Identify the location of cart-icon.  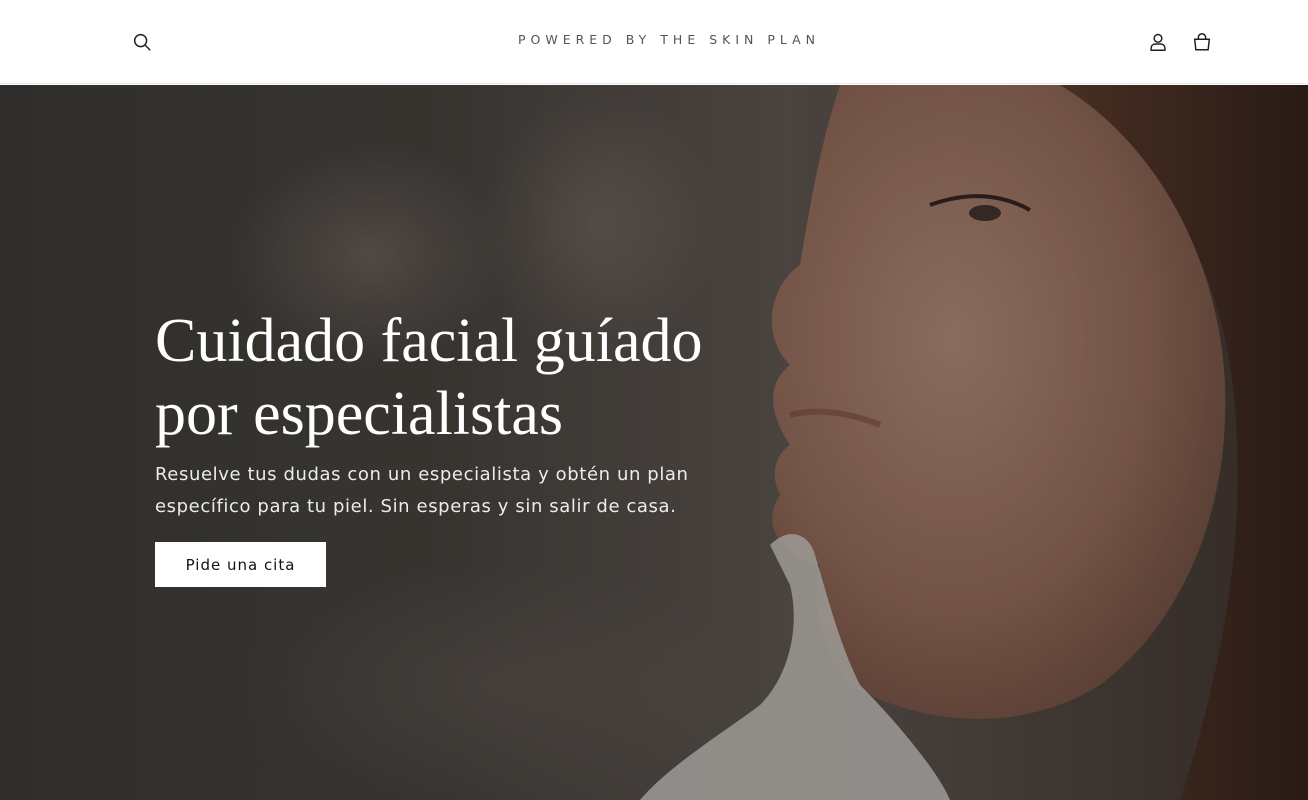
(1202, 42).